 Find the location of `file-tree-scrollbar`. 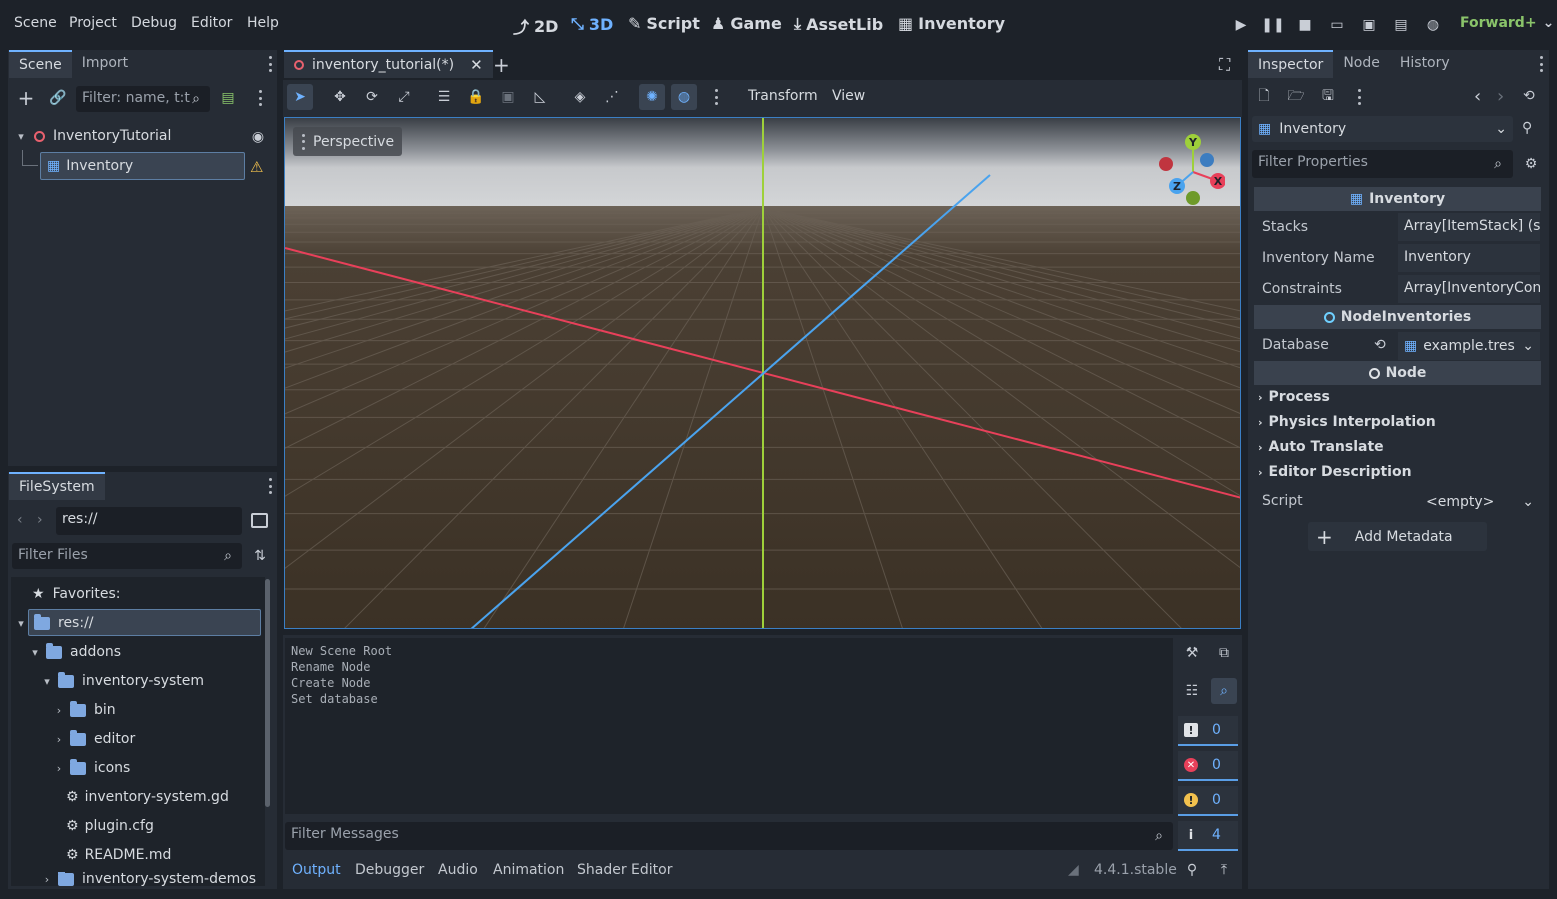

file-tree-scrollbar is located at coordinates (267, 693).